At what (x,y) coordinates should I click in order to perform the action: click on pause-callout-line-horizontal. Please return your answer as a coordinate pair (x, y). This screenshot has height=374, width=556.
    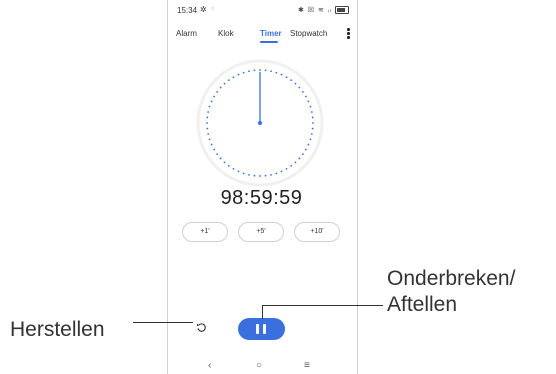
    Looking at the image, I should click on (322, 305).